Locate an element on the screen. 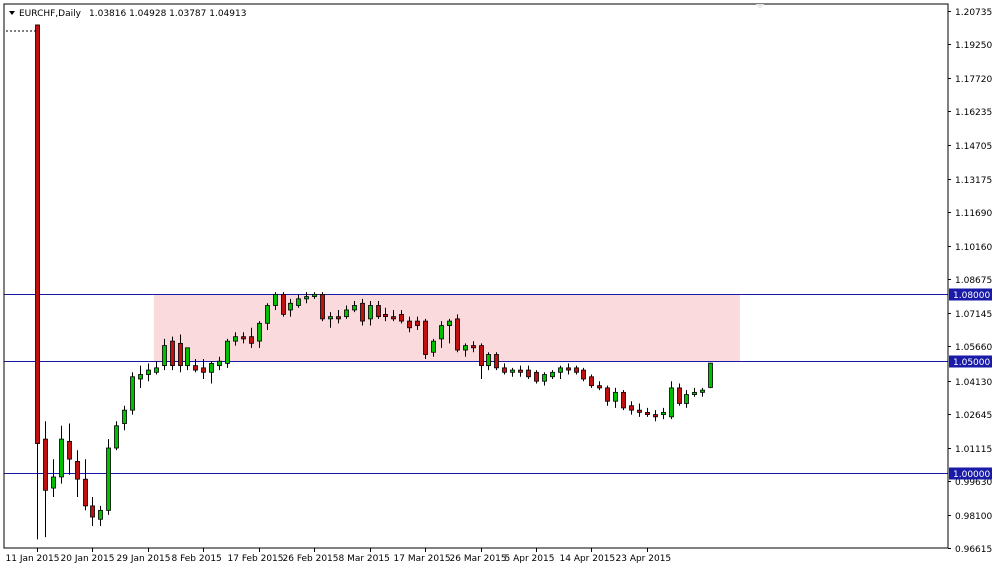  price-tick-label: 1.17720 is located at coordinates (973, 80).